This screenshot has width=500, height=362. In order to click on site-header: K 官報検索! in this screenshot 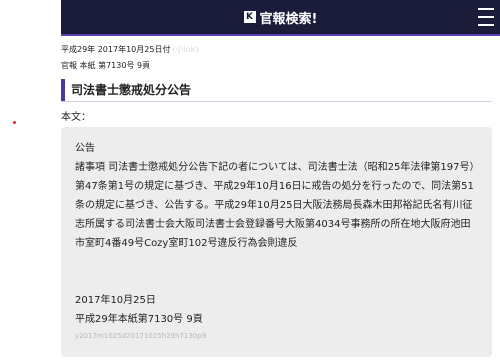, I will do `click(280, 17)`.